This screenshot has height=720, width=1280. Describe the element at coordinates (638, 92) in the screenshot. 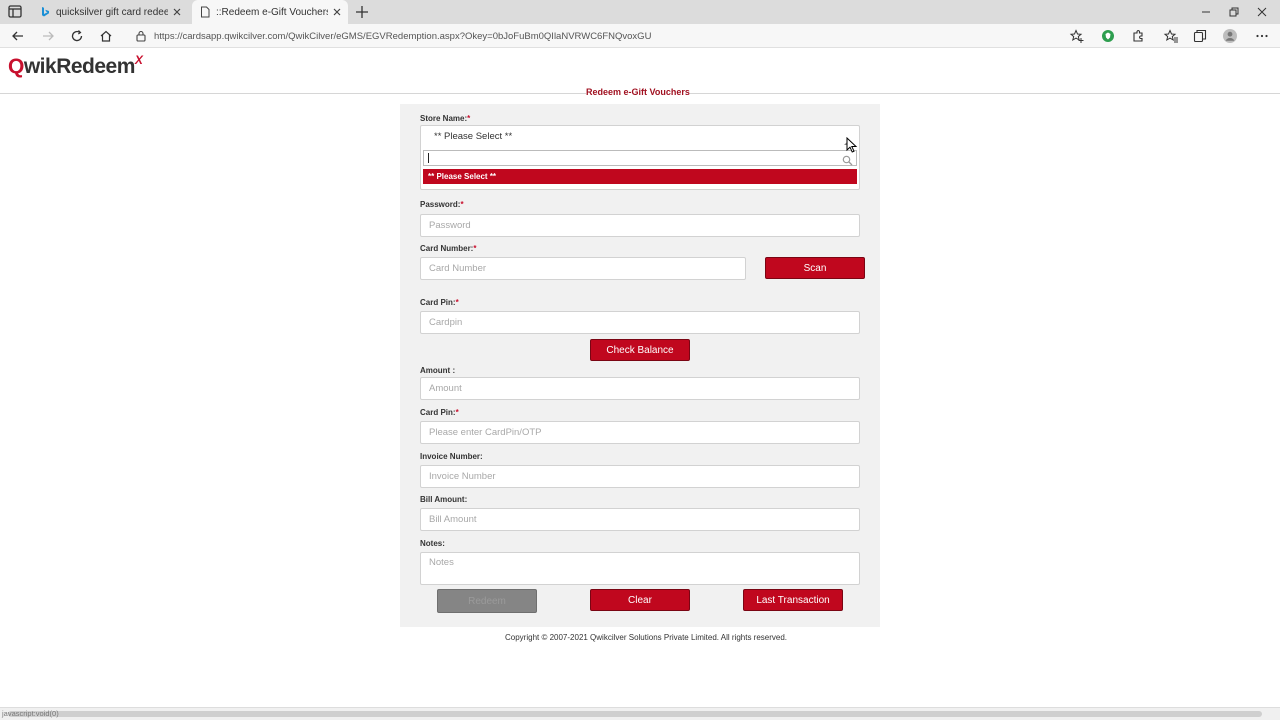

I see `page-title: Redeem e-Gift Vouchers` at that location.